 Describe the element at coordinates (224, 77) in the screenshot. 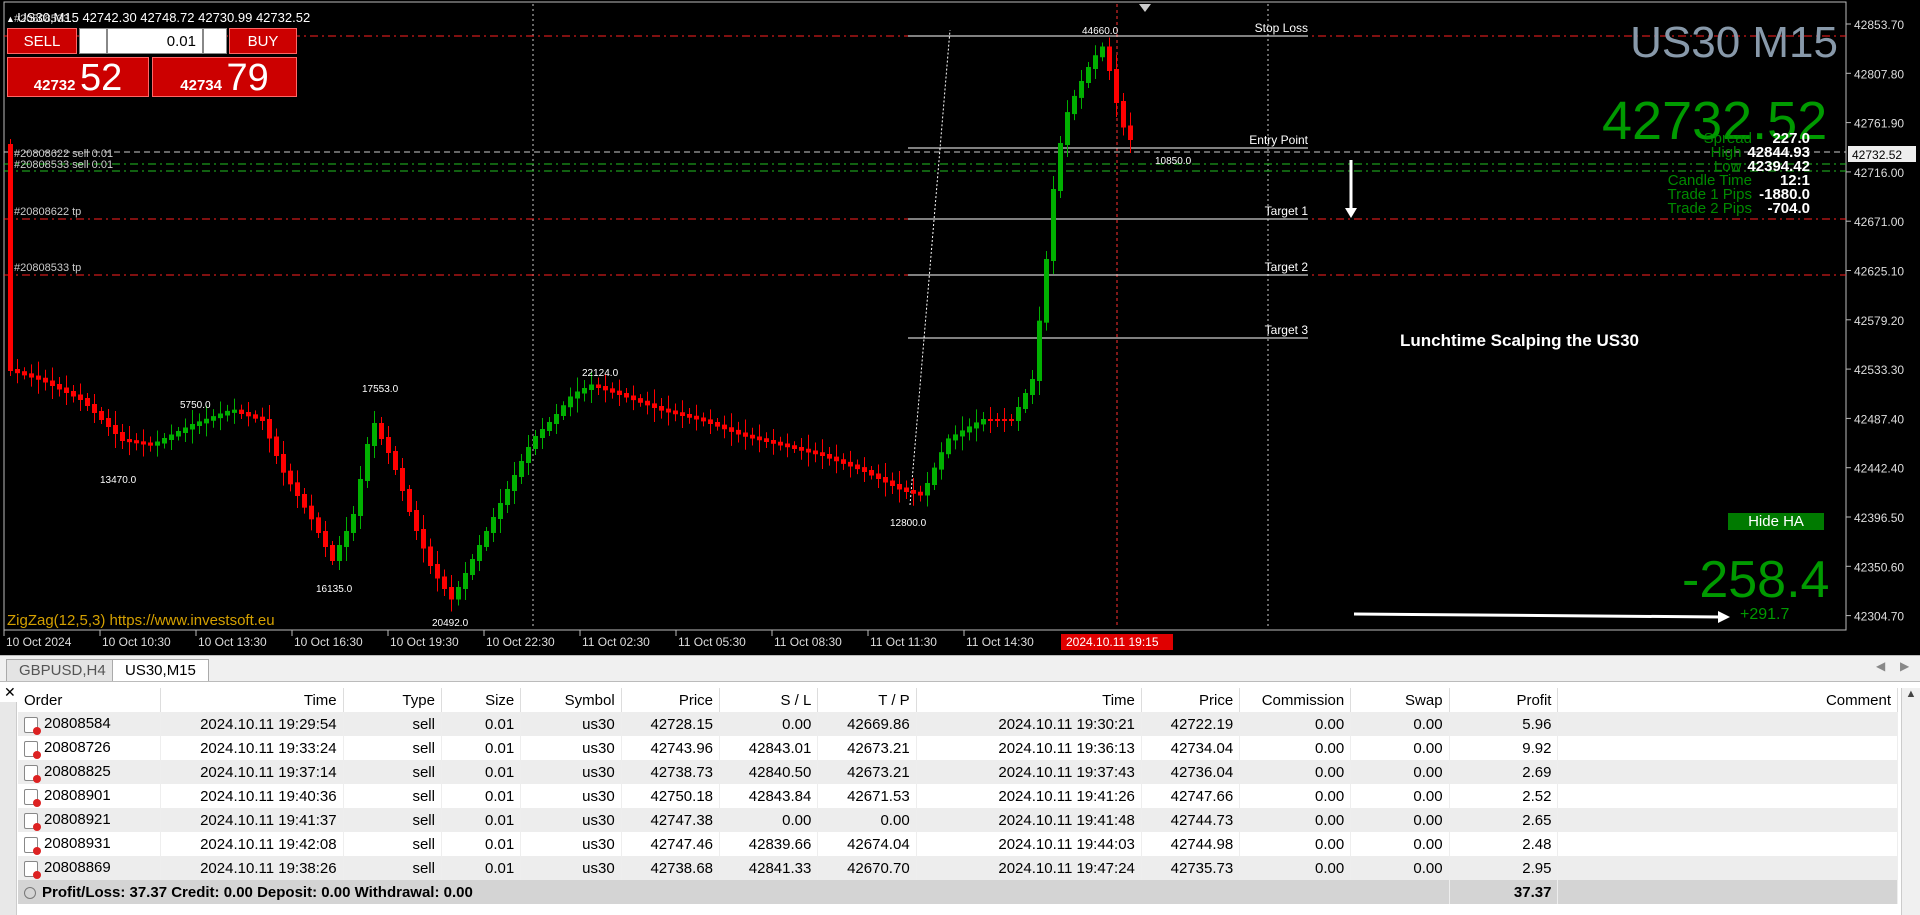

I see `ask-price-box: 42734 79` at that location.